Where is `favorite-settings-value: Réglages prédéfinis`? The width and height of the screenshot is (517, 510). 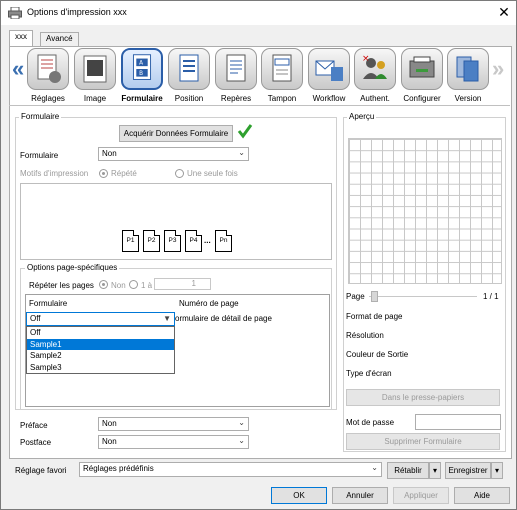 favorite-settings-value: Réglages prédéfinis is located at coordinates (118, 468).